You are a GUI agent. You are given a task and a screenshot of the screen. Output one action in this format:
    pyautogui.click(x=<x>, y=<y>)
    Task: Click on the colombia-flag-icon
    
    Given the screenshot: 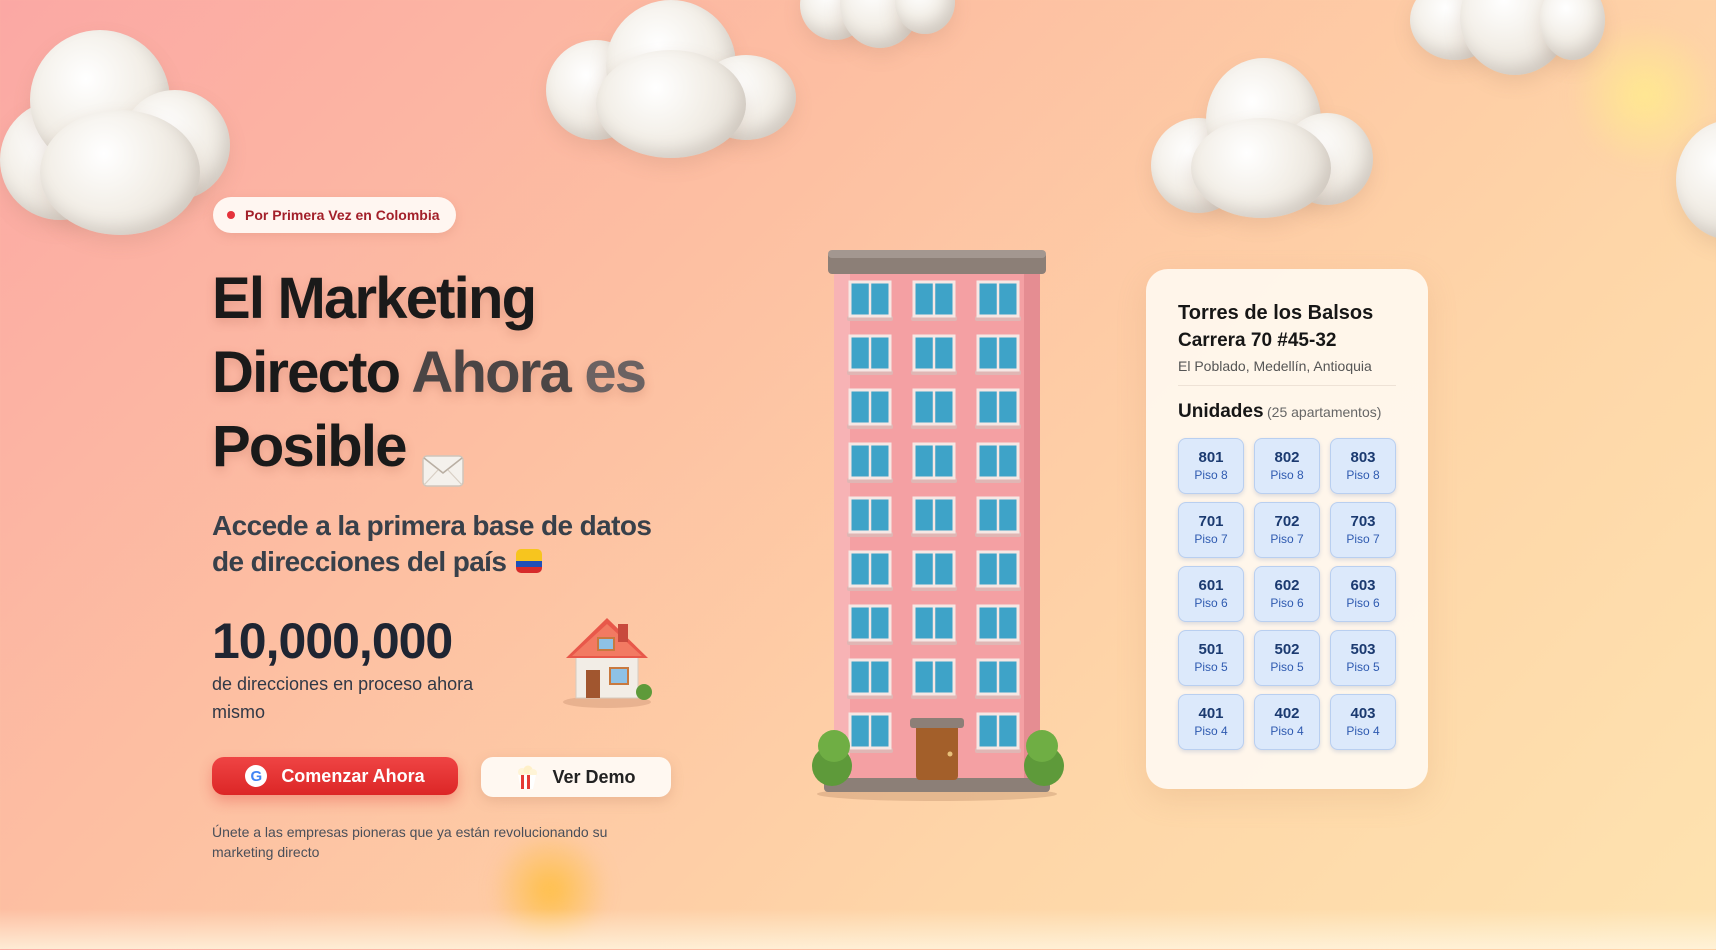 What is the action you would take?
    pyautogui.click(x=529, y=560)
    